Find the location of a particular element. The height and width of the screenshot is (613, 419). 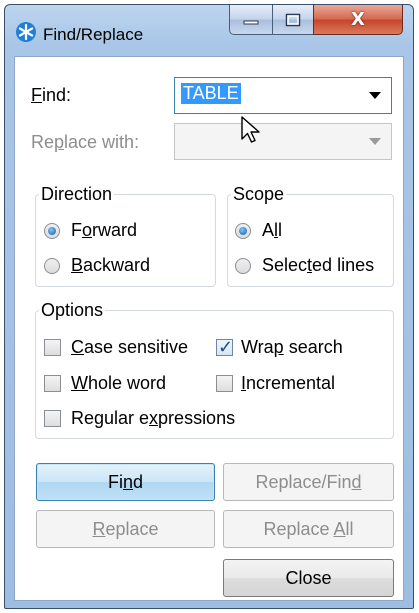

replace-find-button: Replace/Find is located at coordinates (308, 482).